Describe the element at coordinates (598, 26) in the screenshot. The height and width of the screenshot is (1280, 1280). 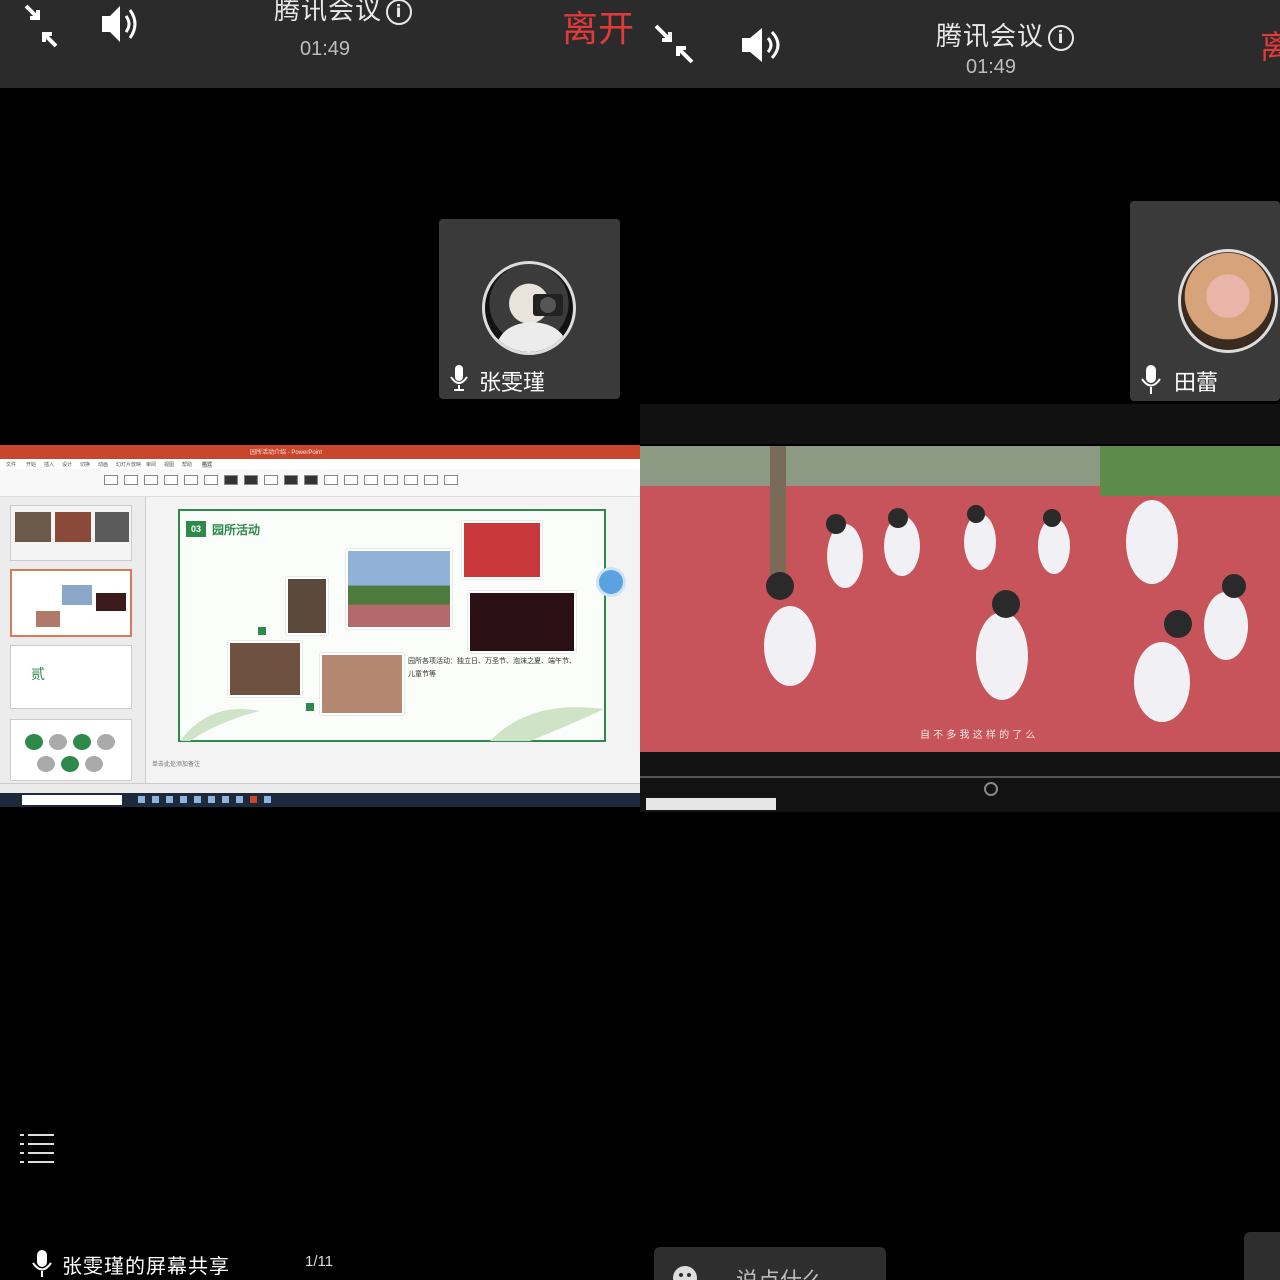
I see `leave-button: 离开` at that location.